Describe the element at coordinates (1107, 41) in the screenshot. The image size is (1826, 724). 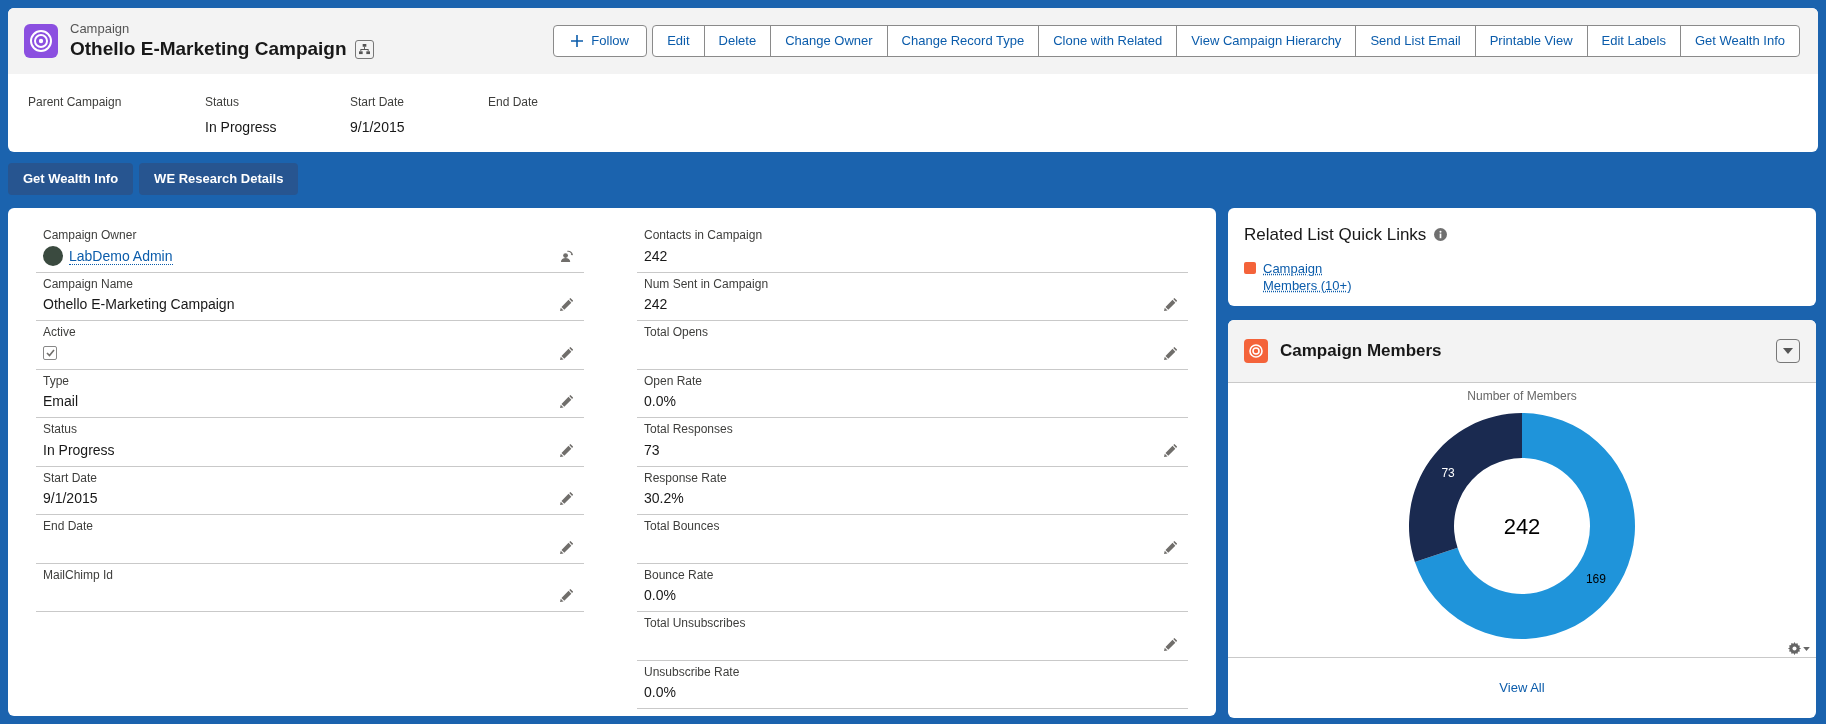
I see `action-button: Clone with Related` at that location.